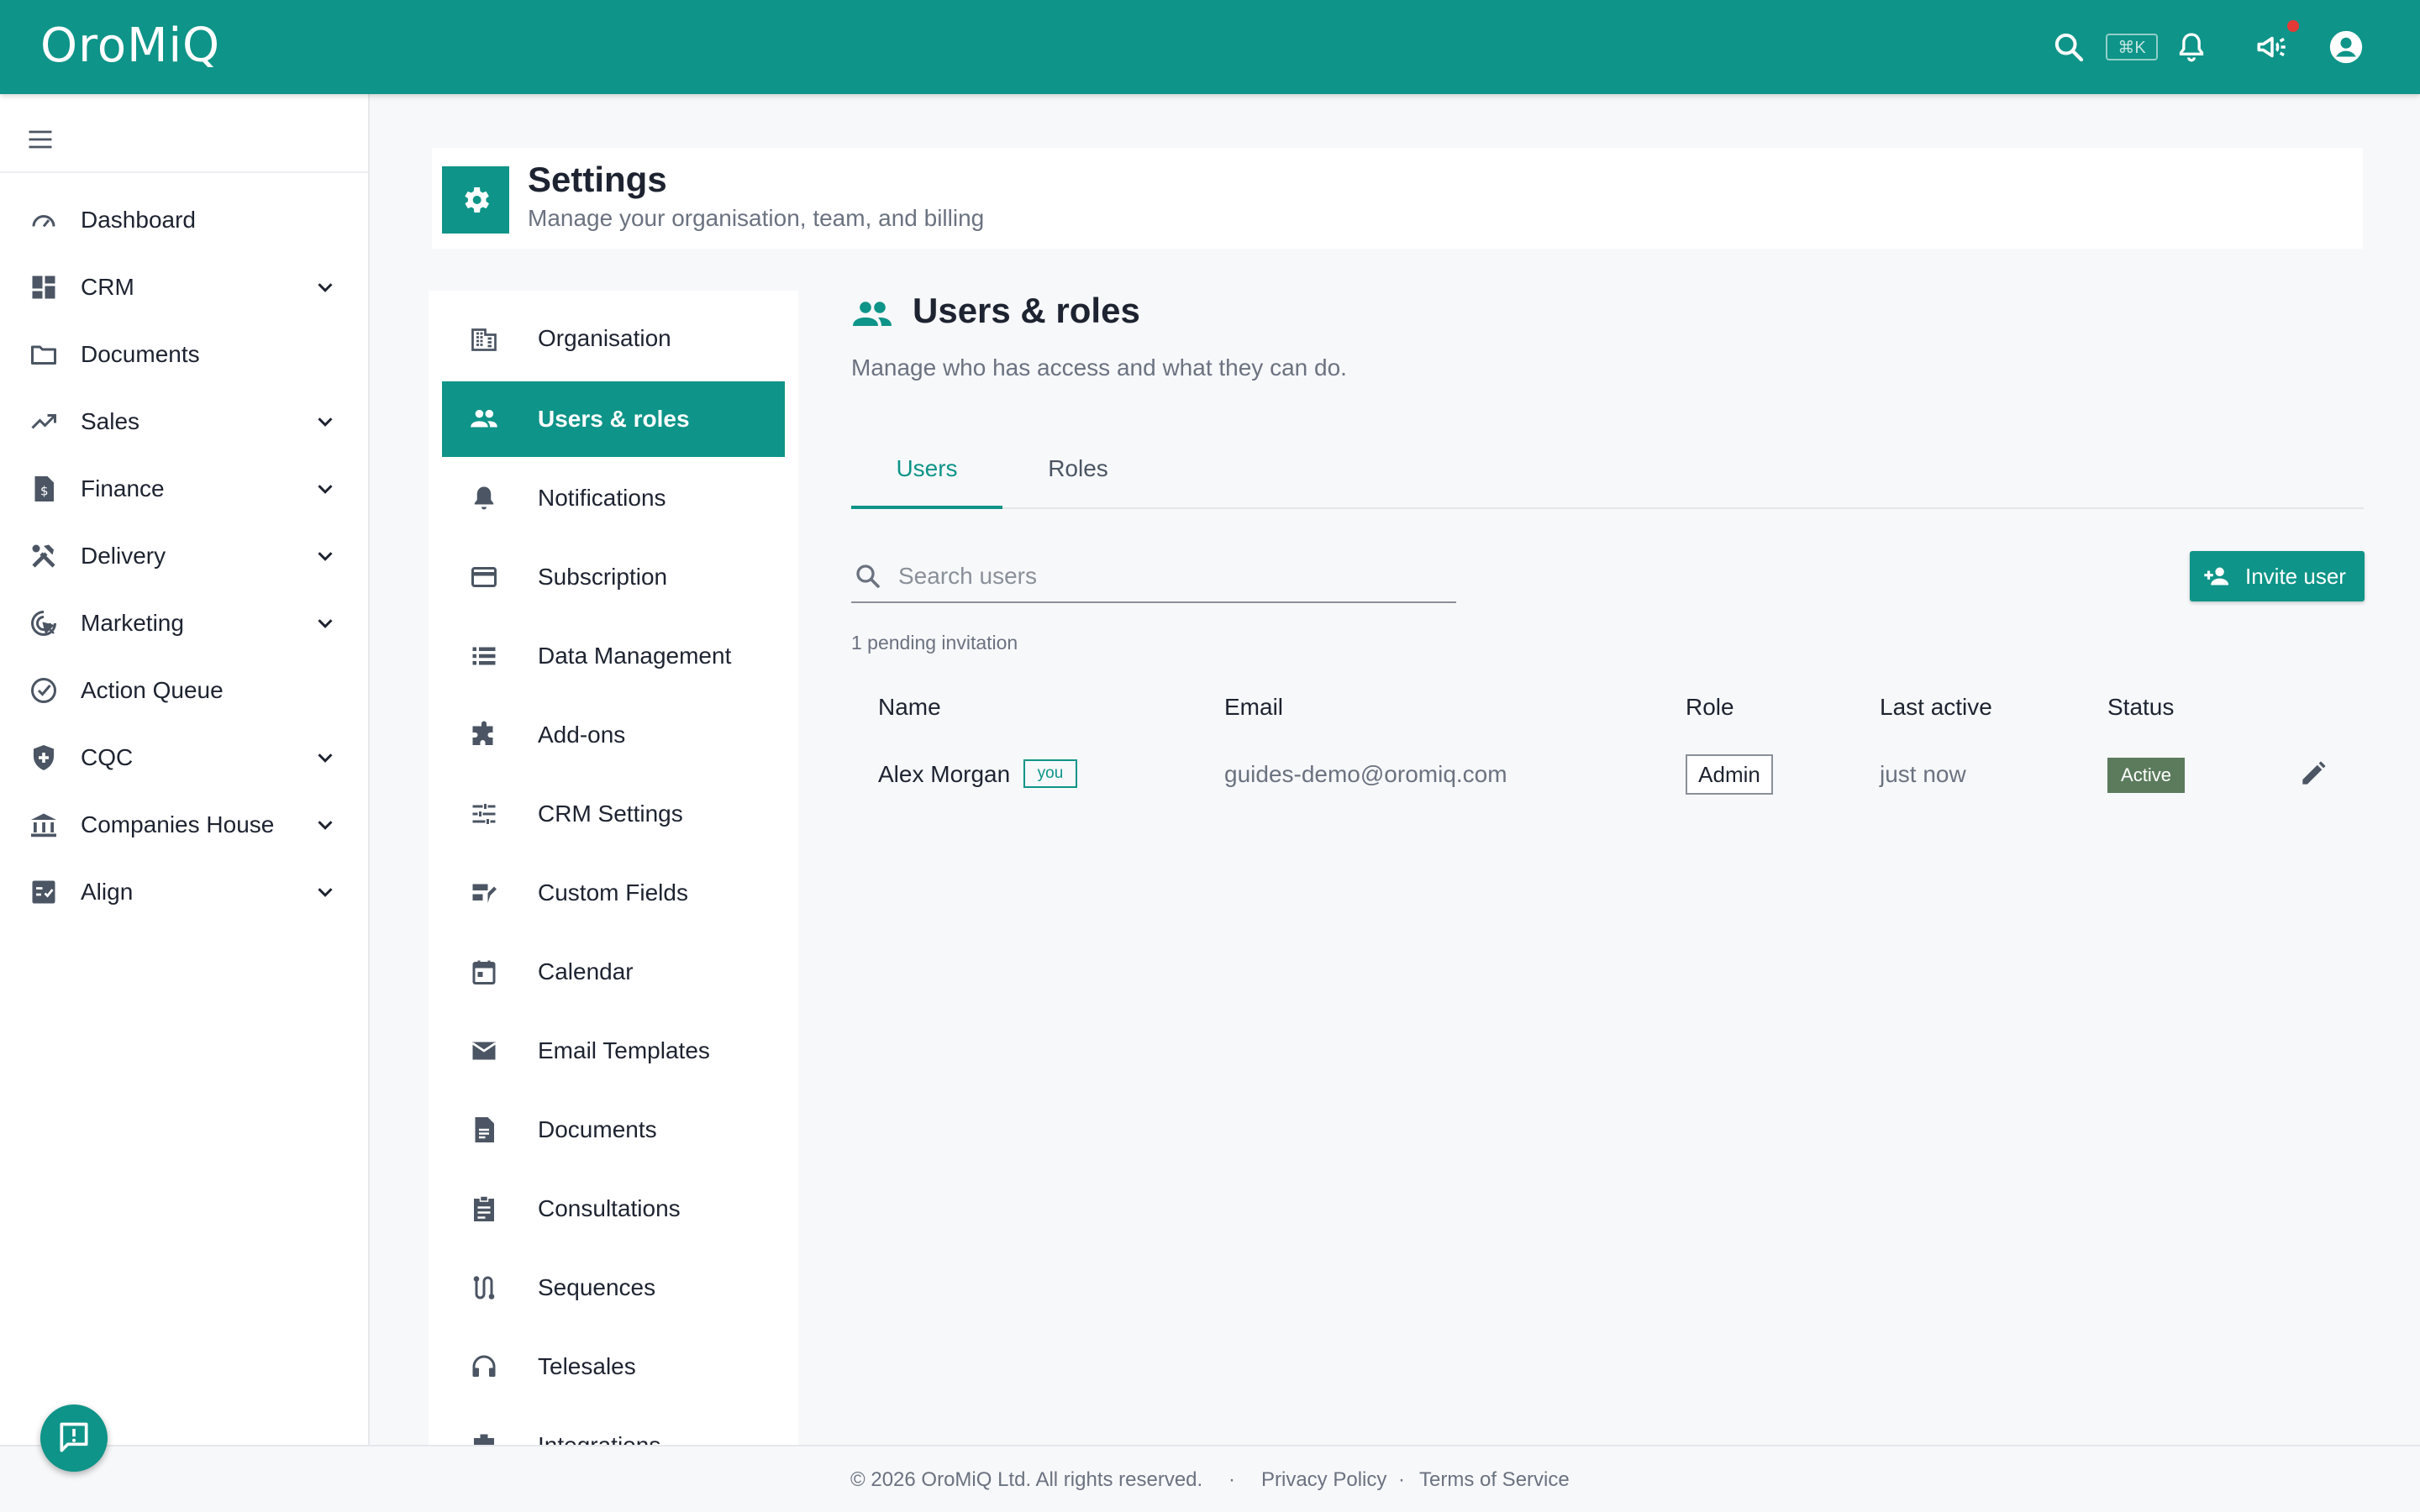 The width and height of the screenshot is (2420, 1512). I want to click on page-title: Settings, so click(597, 179).